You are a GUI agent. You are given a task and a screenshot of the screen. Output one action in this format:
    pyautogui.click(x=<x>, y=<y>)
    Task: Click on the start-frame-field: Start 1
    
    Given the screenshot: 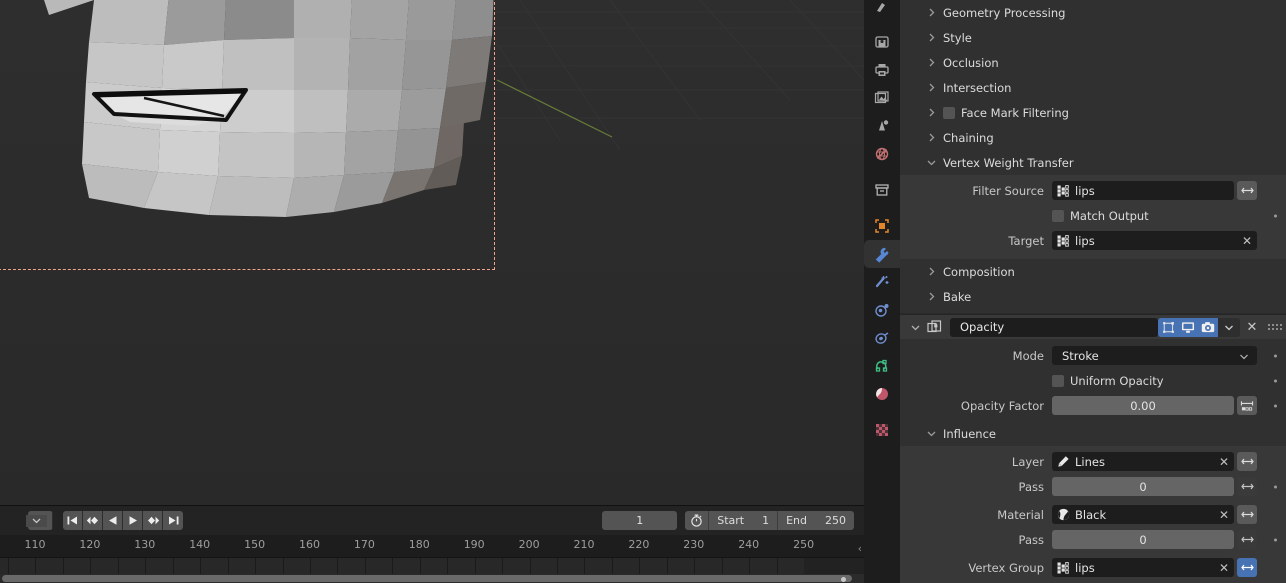 What is the action you would take?
    pyautogui.click(x=744, y=520)
    